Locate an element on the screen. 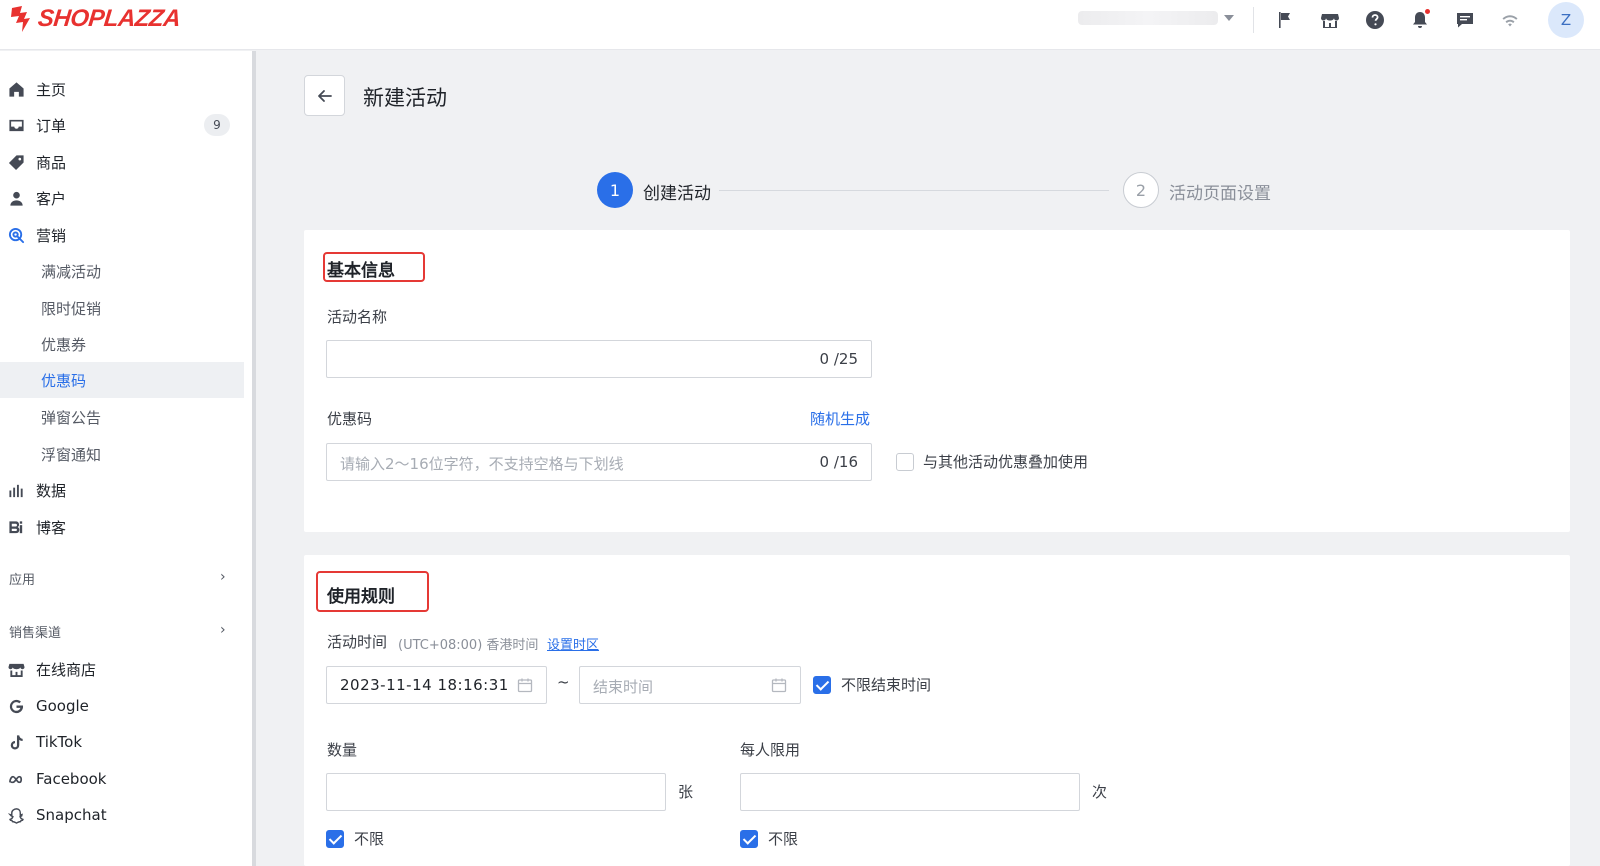 This screenshot has width=1600, height=866. quantity-unlimited-checkbox is located at coordinates (335, 839).